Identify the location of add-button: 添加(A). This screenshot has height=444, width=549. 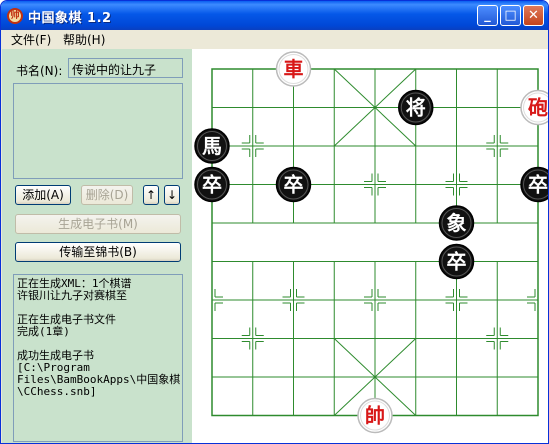
(43, 195).